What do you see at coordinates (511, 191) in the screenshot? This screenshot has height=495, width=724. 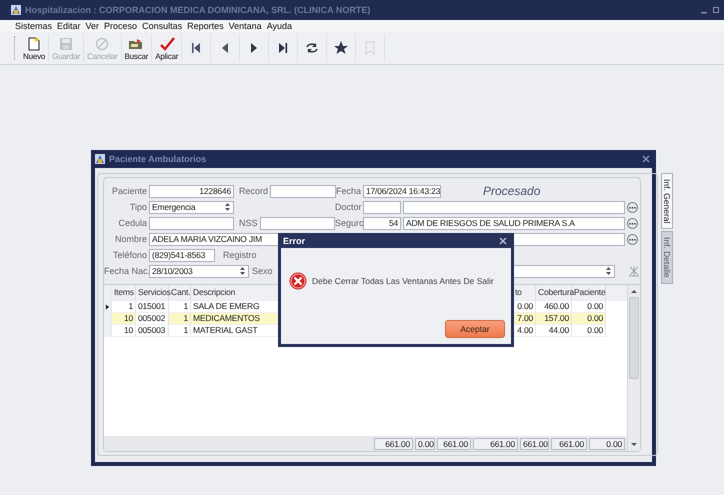 I see `status-text: Procesado` at bounding box center [511, 191].